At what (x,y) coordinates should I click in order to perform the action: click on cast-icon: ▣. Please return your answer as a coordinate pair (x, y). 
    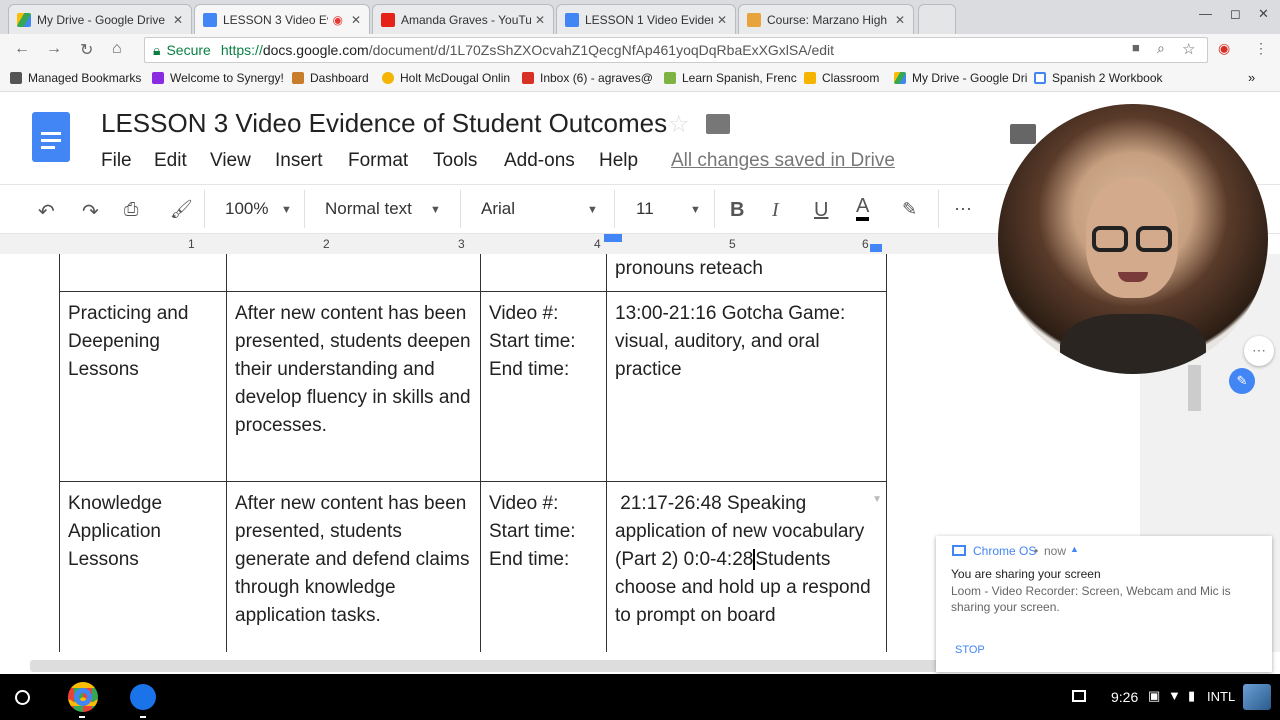
    Looking at the image, I should click on (1154, 696).